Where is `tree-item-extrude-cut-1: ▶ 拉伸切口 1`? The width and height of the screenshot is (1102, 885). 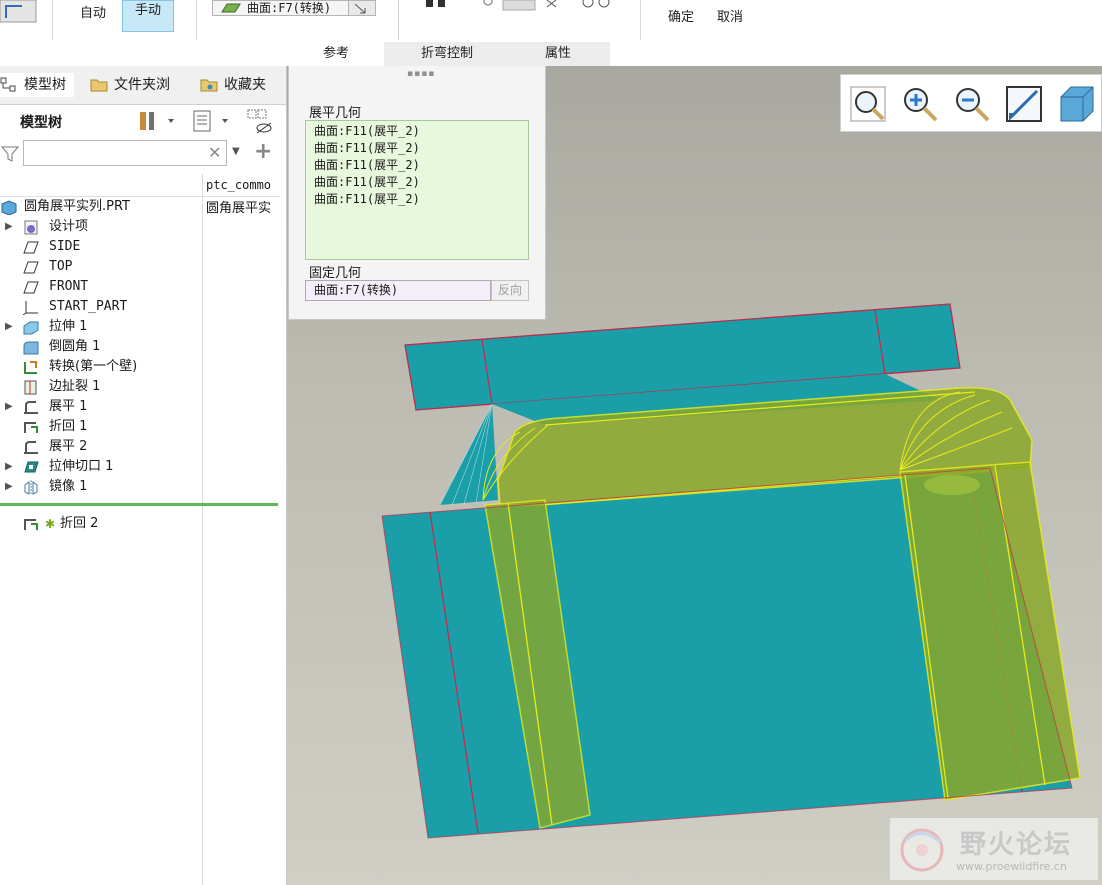
tree-item-extrude-cut-1: ▶ 拉伸切口 1 is located at coordinates (101, 467).